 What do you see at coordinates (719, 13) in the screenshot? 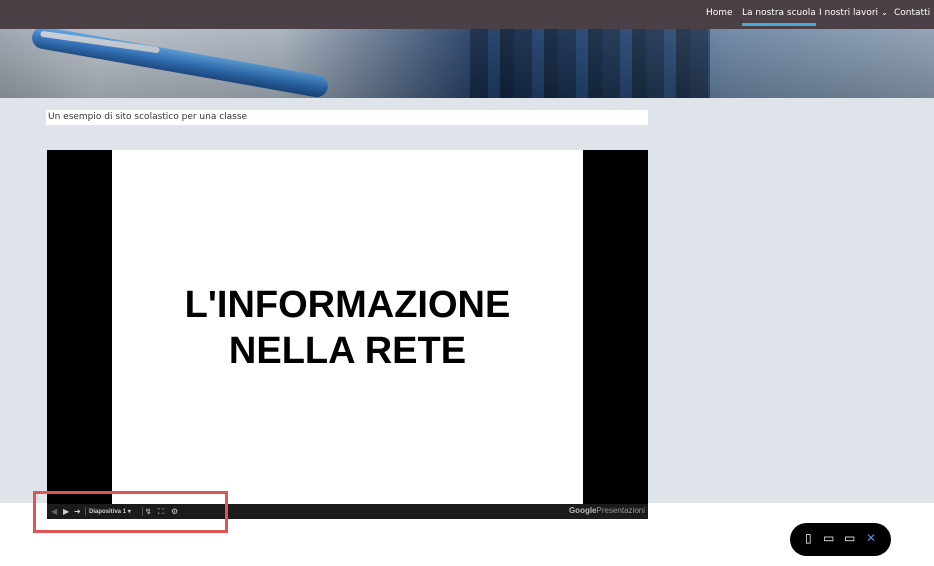
I see `nav-item-home: Home` at bounding box center [719, 13].